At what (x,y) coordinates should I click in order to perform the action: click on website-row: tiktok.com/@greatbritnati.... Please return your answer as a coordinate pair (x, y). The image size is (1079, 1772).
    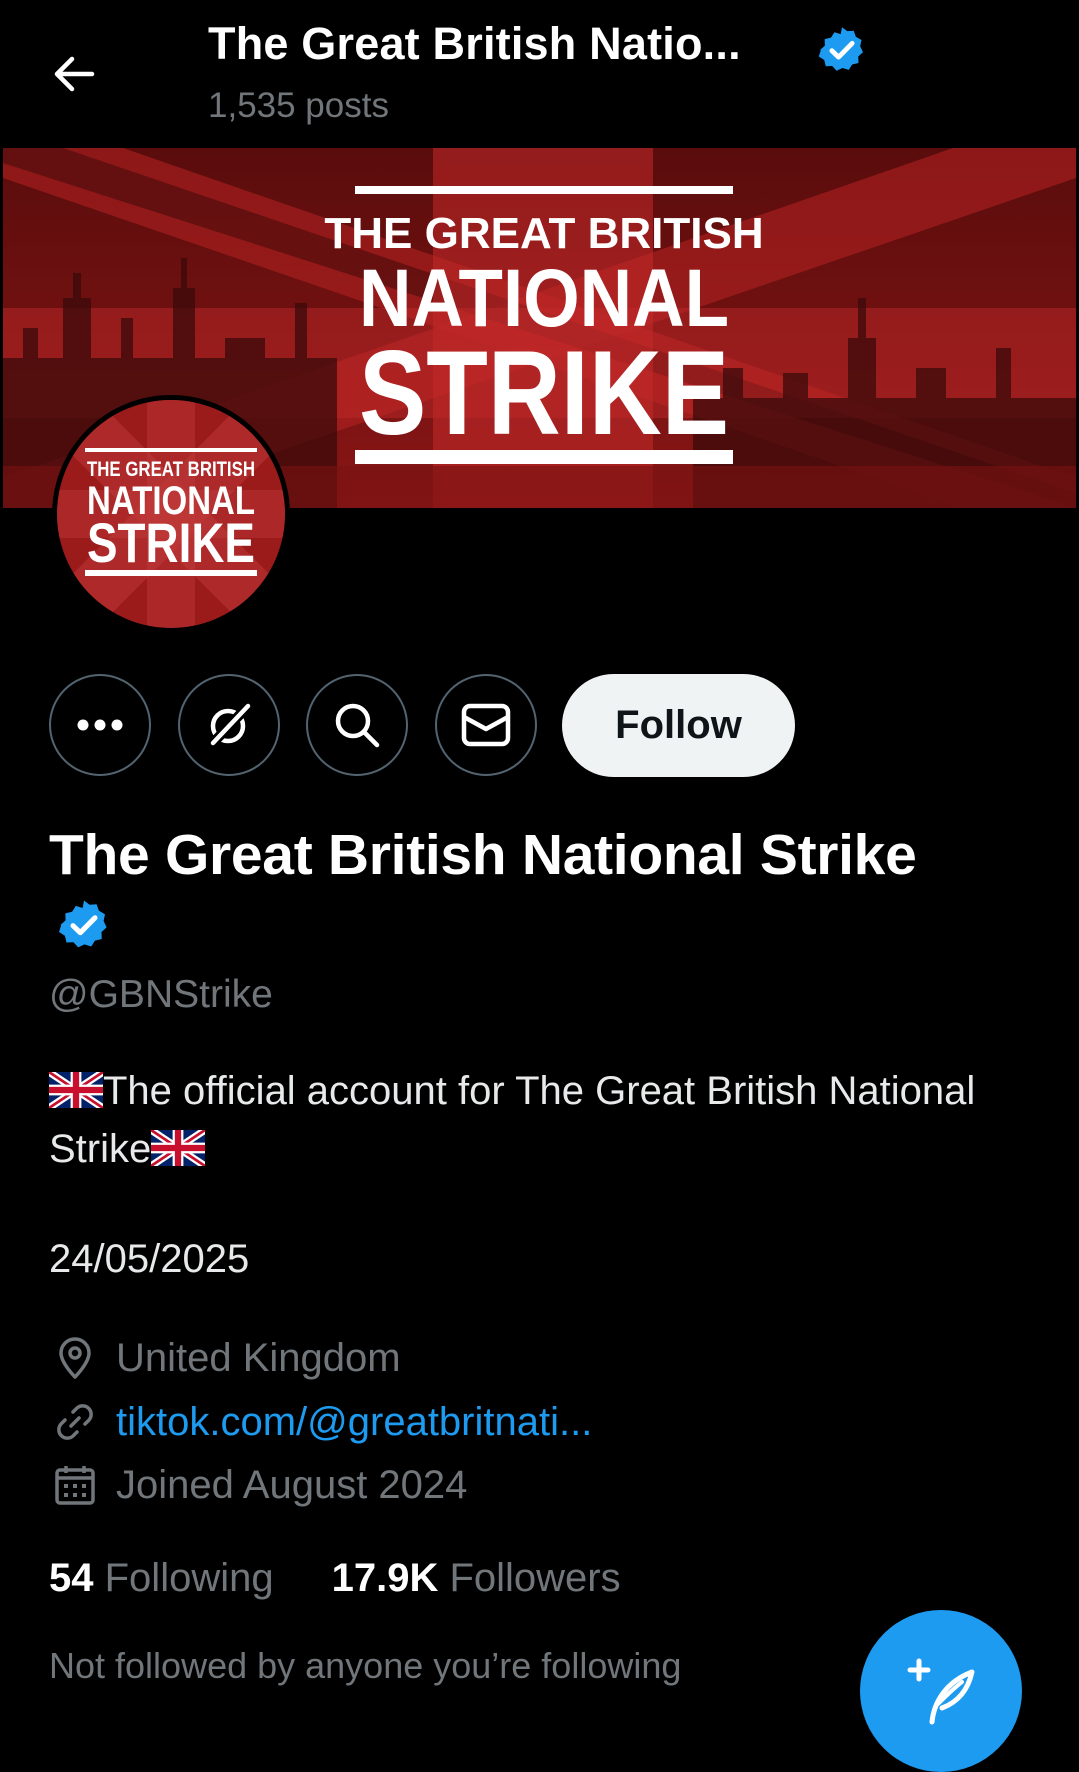
    Looking at the image, I should click on (322, 1422).